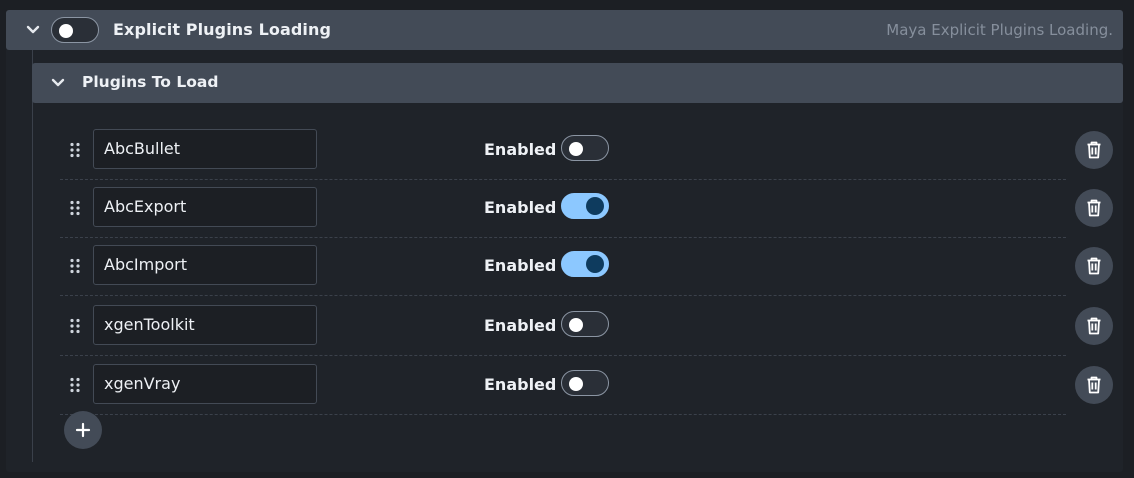 The width and height of the screenshot is (1134, 478). What do you see at coordinates (577, 83) in the screenshot?
I see `subsection-header: Plugins To Load` at bounding box center [577, 83].